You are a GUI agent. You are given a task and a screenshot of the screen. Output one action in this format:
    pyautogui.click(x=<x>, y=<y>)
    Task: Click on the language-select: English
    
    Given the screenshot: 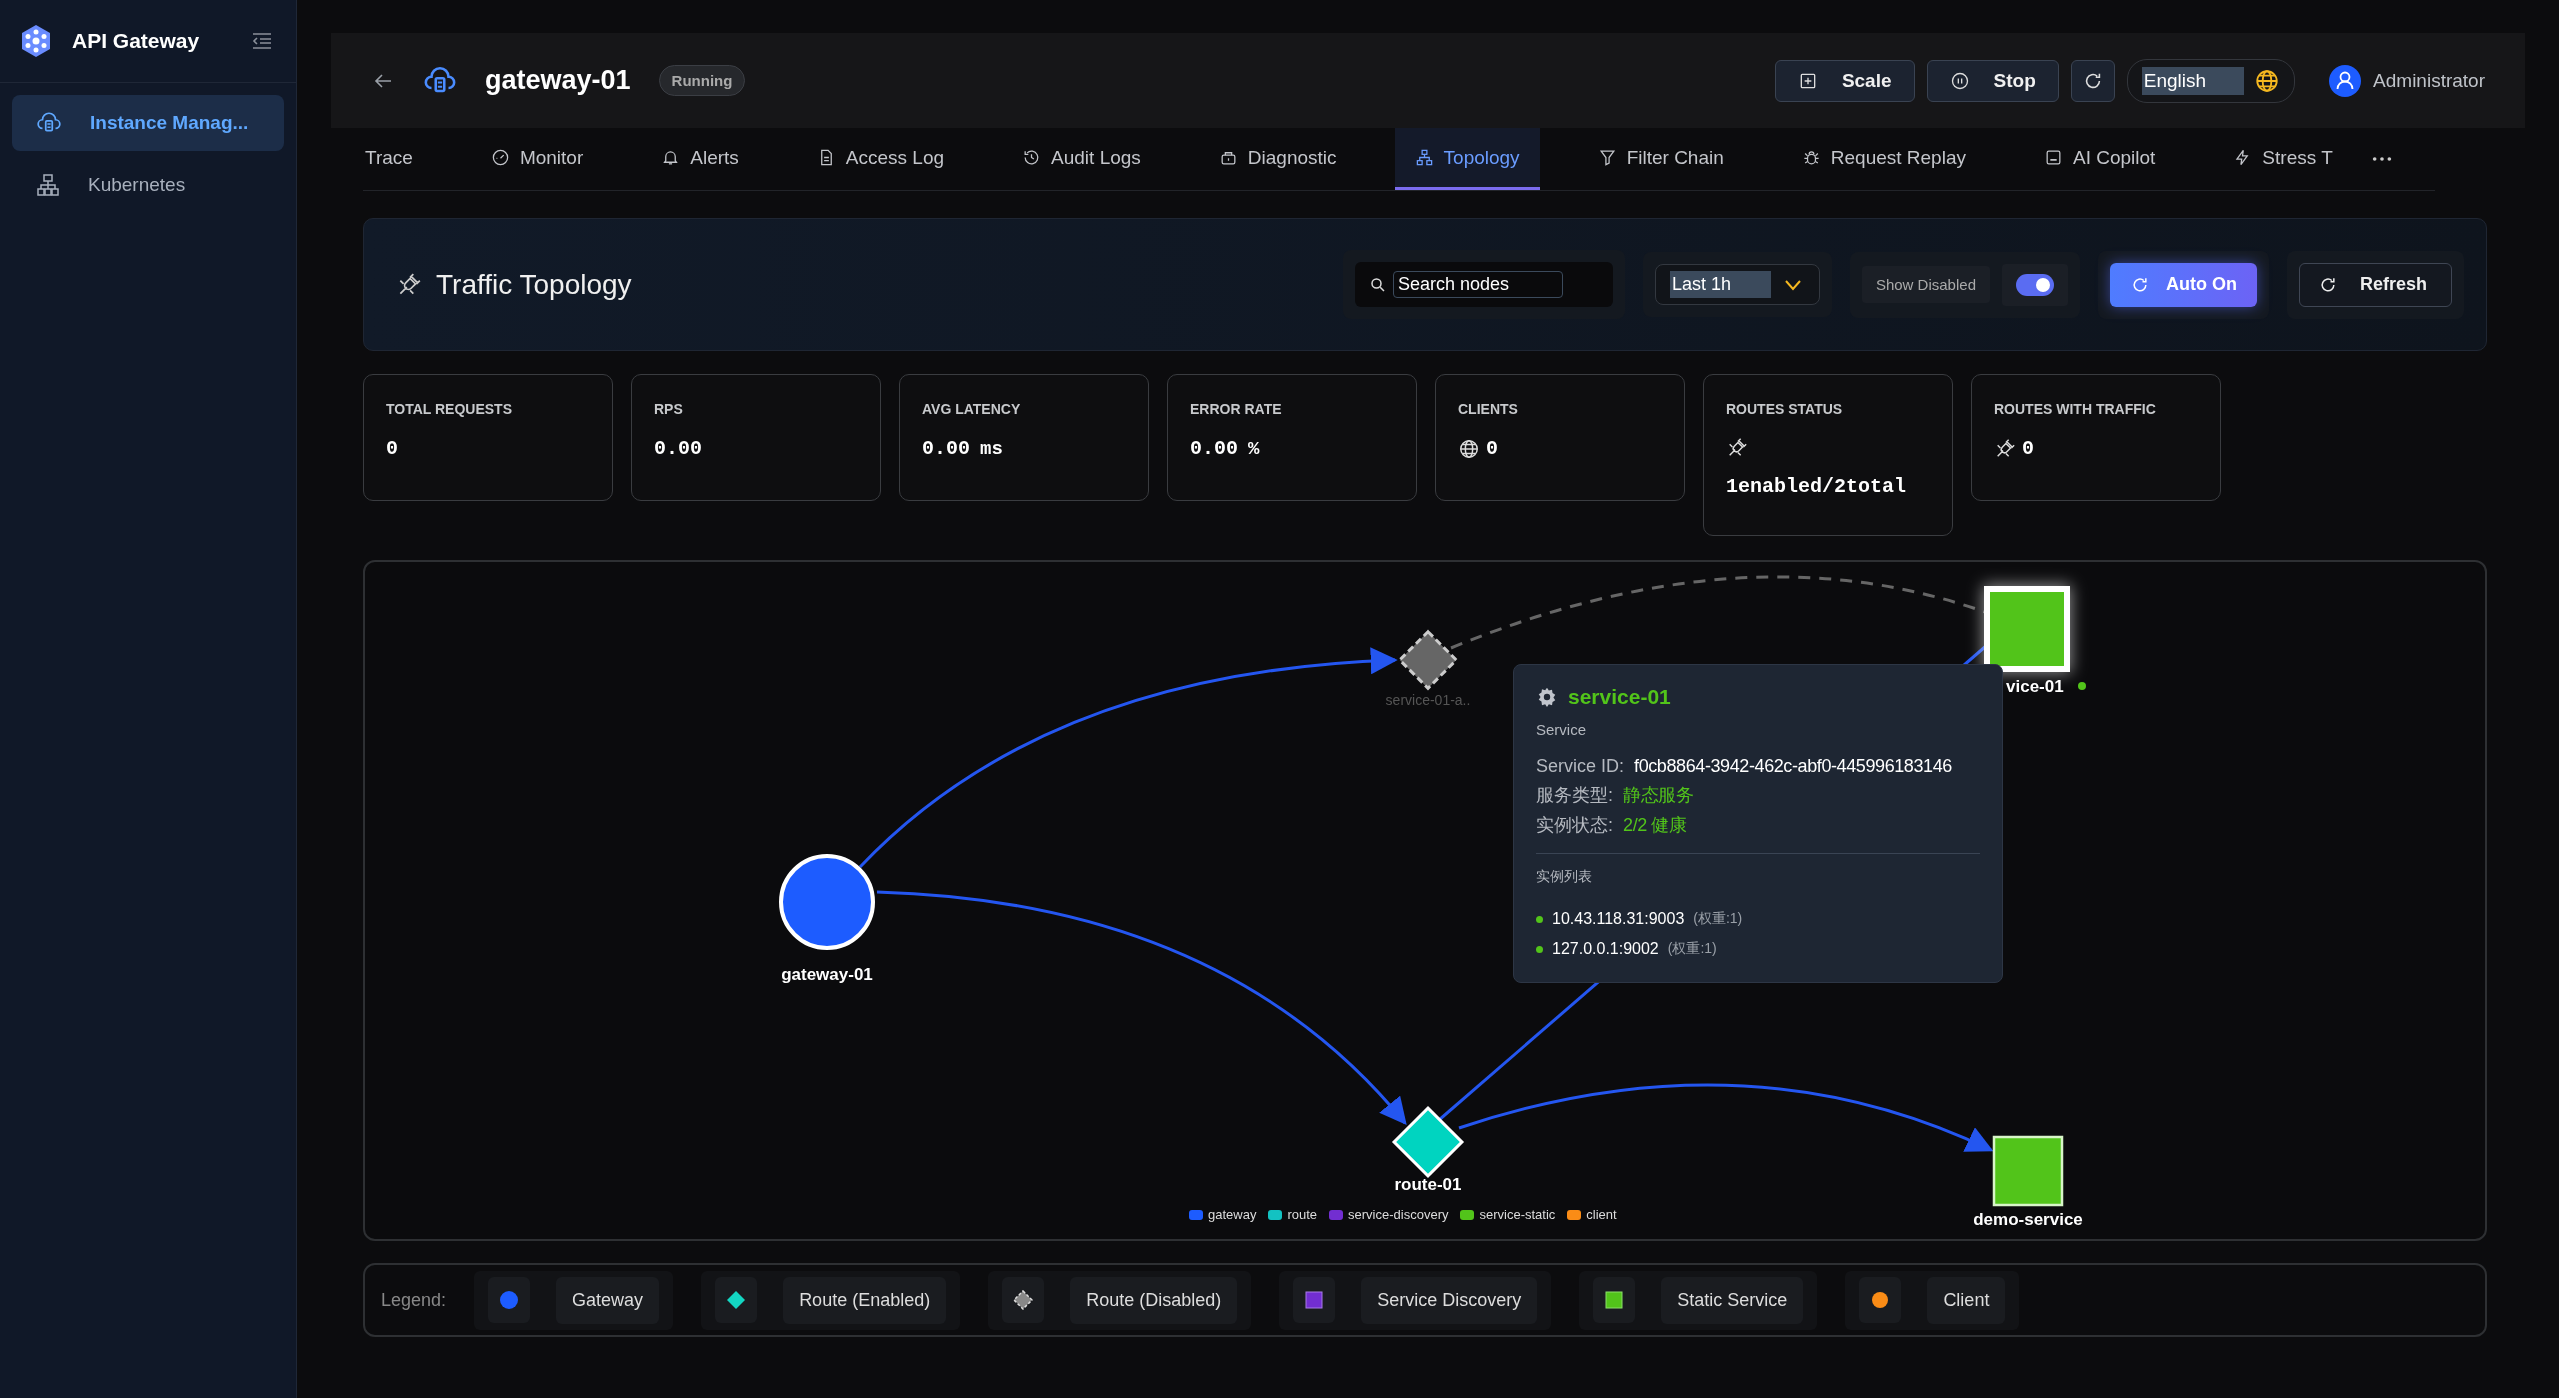 What is the action you would take?
    pyautogui.click(x=2211, y=80)
    